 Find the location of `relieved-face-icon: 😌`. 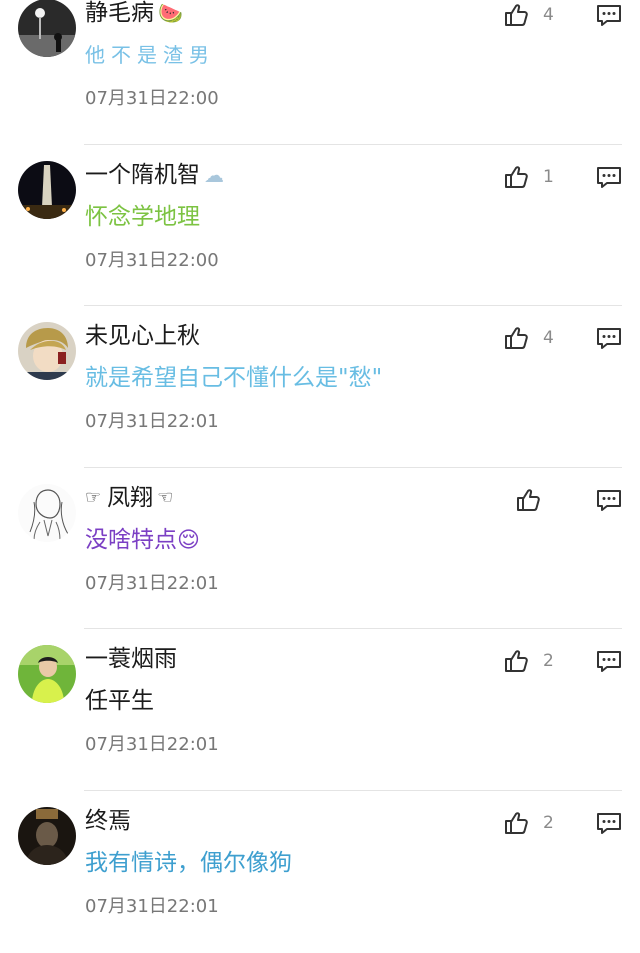

relieved-face-icon: 😌 is located at coordinates (188, 540).